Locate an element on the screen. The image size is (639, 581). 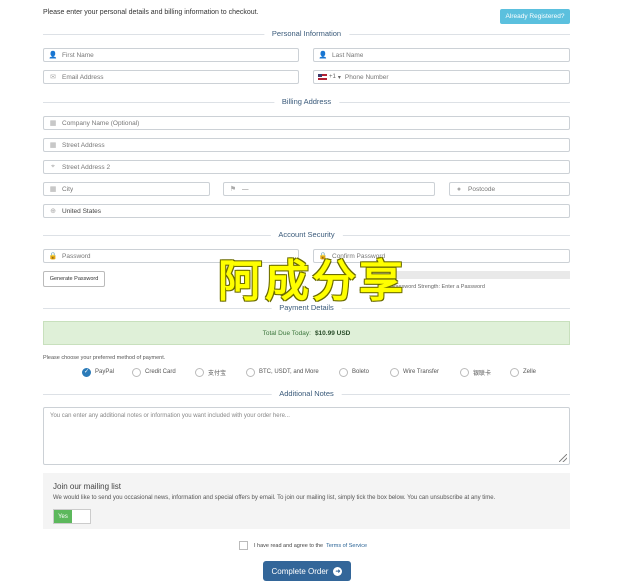
section-title: Account Security is located at coordinates (306, 235).